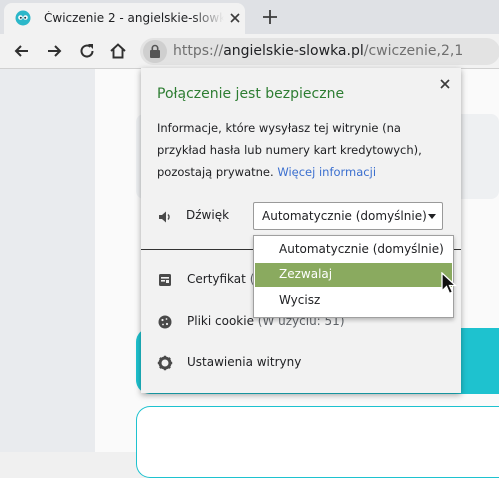  I want to click on sound-select-value: Automatycznie (domyślnie), so click(344, 216).